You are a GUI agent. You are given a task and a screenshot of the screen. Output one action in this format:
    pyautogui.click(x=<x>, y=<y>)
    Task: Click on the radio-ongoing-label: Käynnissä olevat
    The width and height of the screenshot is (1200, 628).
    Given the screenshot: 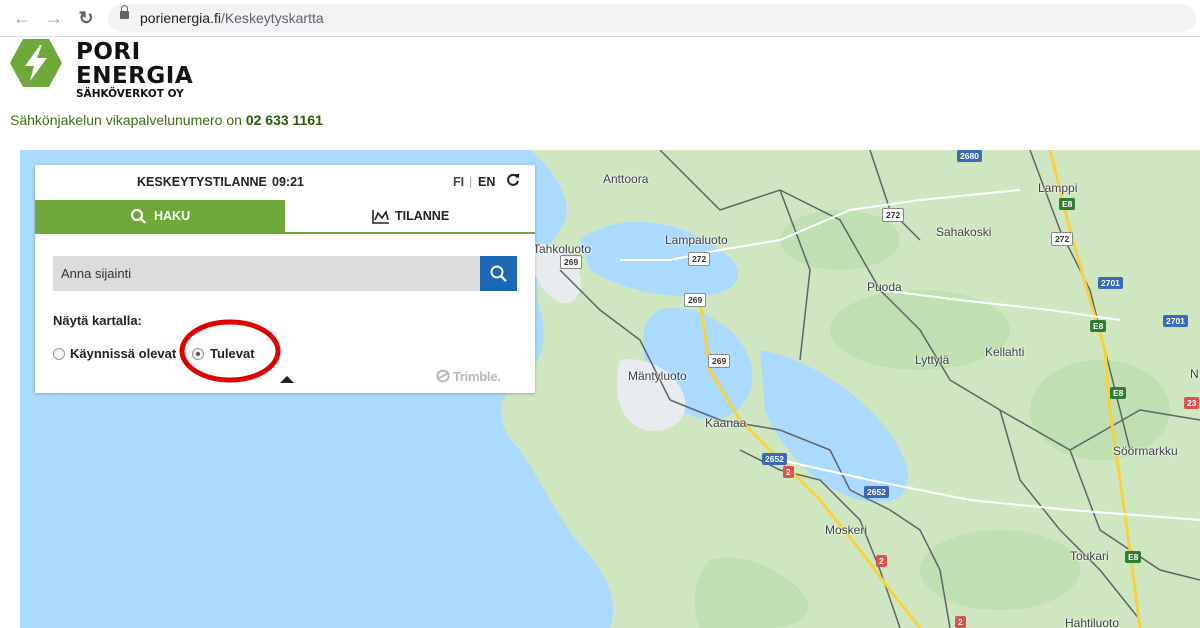 What is the action you would take?
    pyautogui.click(x=123, y=353)
    